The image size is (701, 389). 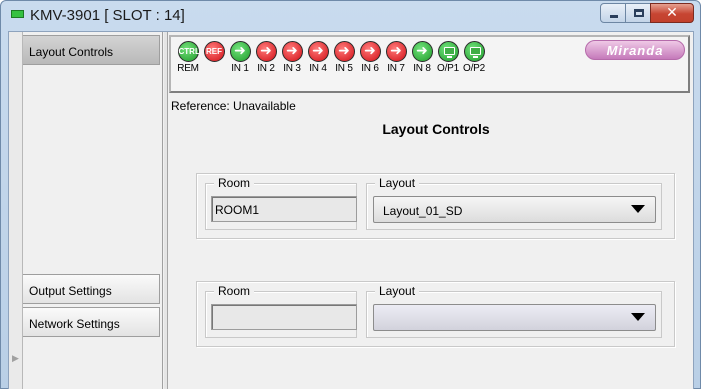 I want to click on layout-fieldset: Layout Layout_01_SD, so click(x=514, y=203).